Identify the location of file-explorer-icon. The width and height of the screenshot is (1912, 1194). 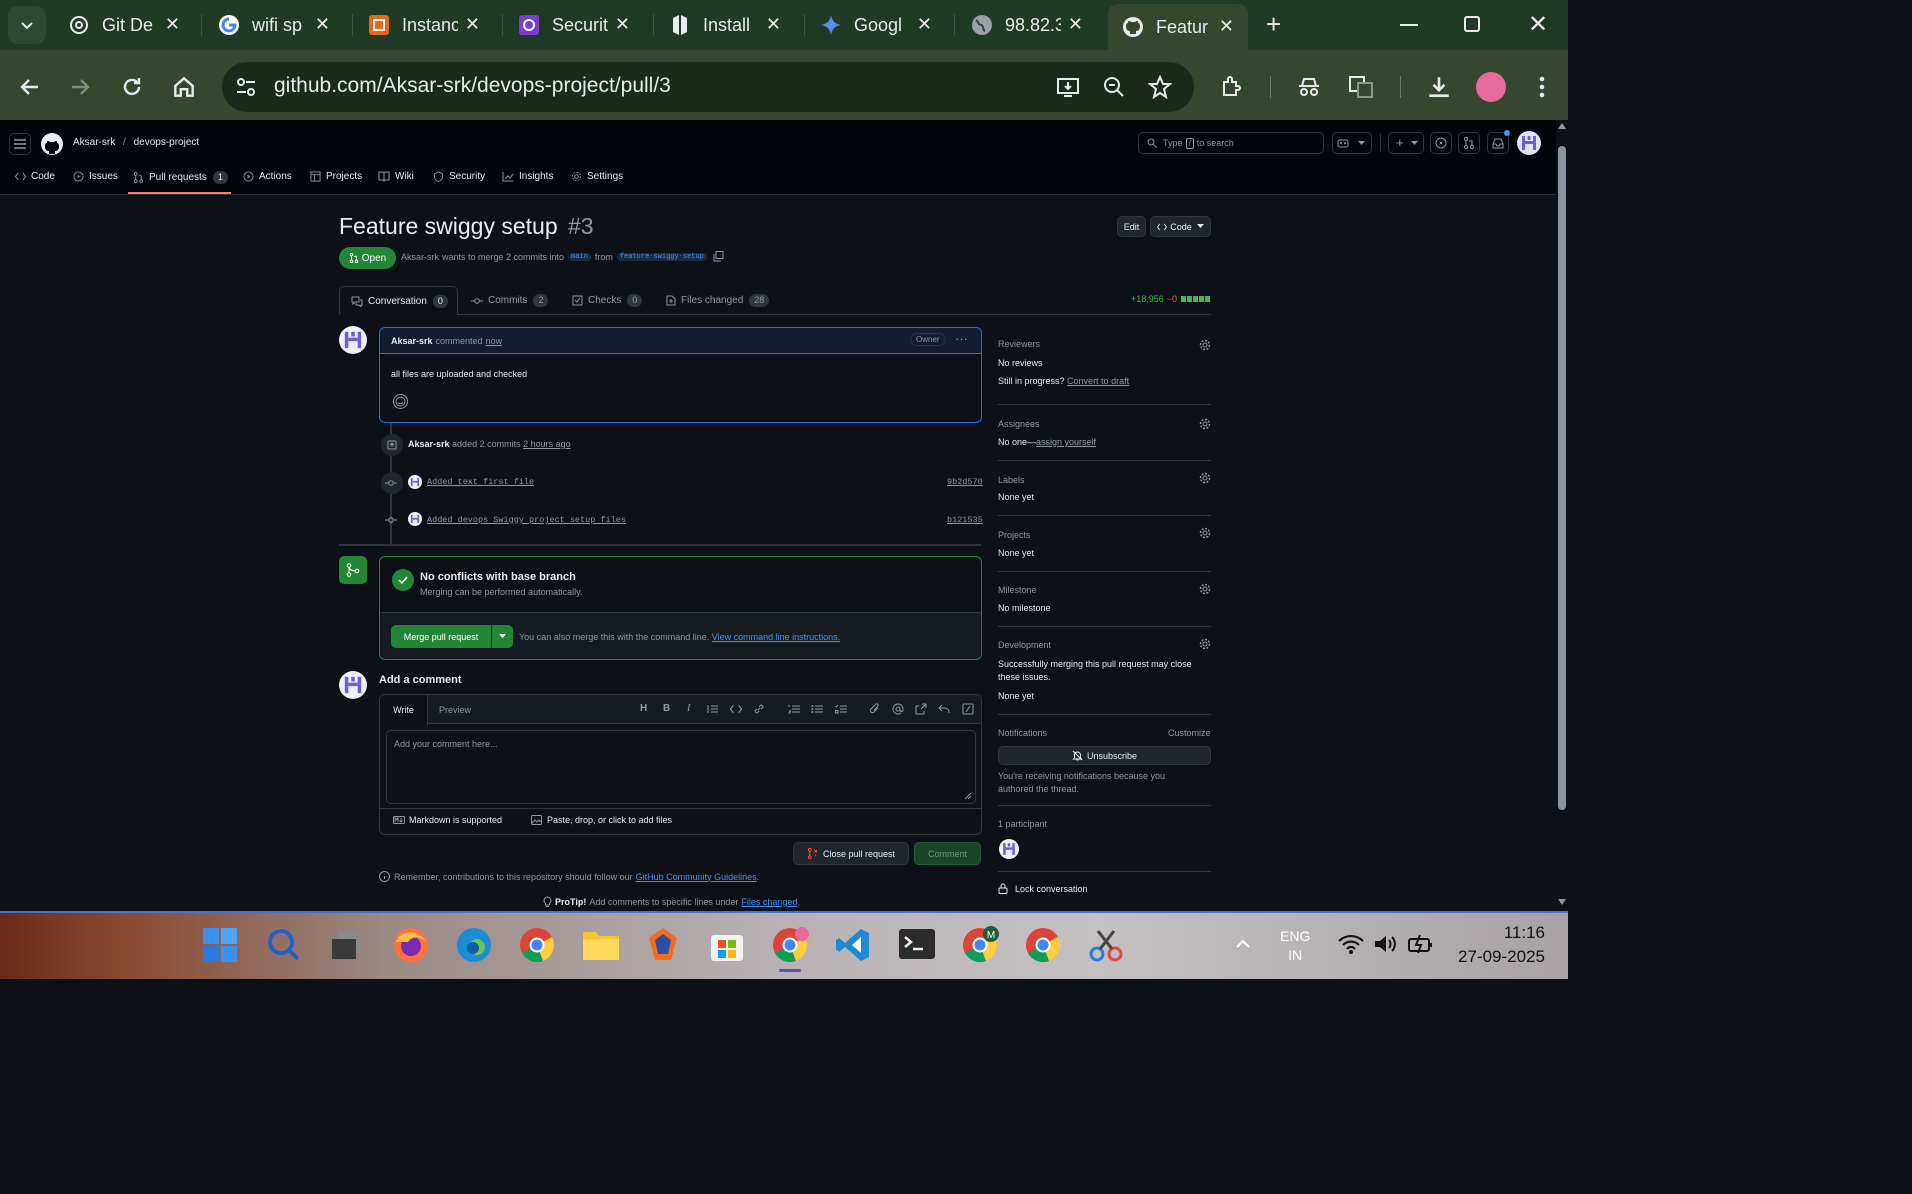
(601, 945).